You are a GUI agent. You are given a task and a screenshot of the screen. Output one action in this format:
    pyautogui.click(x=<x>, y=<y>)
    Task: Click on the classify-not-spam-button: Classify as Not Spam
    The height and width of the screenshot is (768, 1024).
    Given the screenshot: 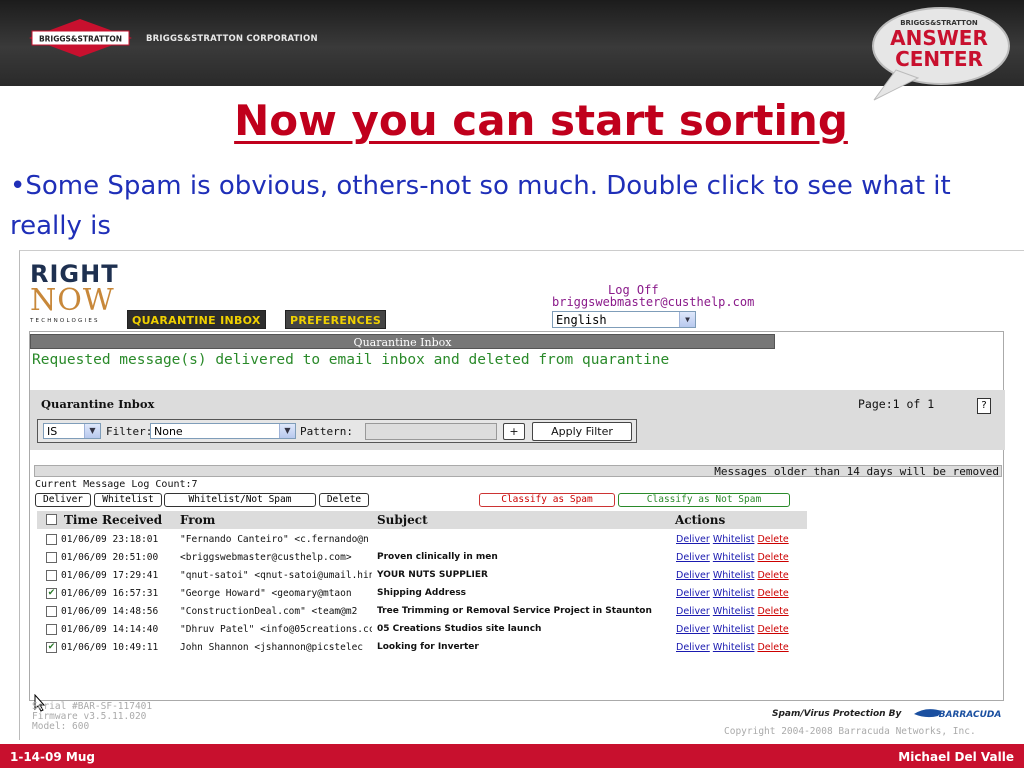 What is the action you would take?
    pyautogui.click(x=704, y=500)
    